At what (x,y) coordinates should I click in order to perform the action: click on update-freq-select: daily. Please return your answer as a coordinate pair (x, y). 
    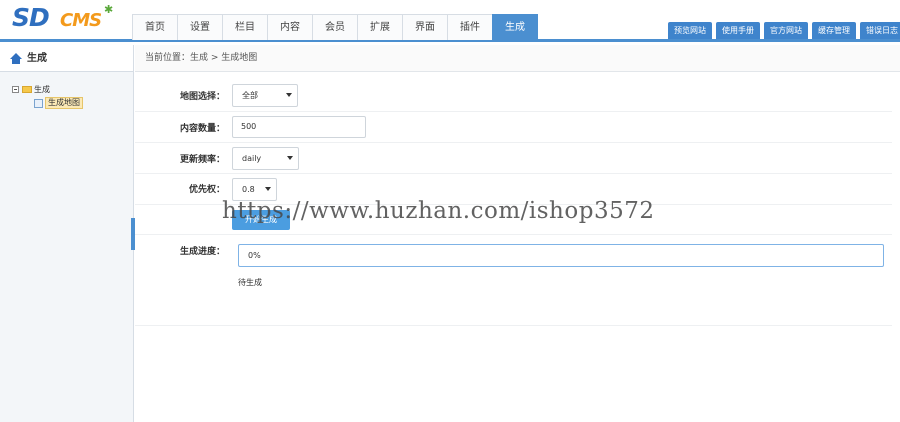
    Looking at the image, I should click on (265, 158).